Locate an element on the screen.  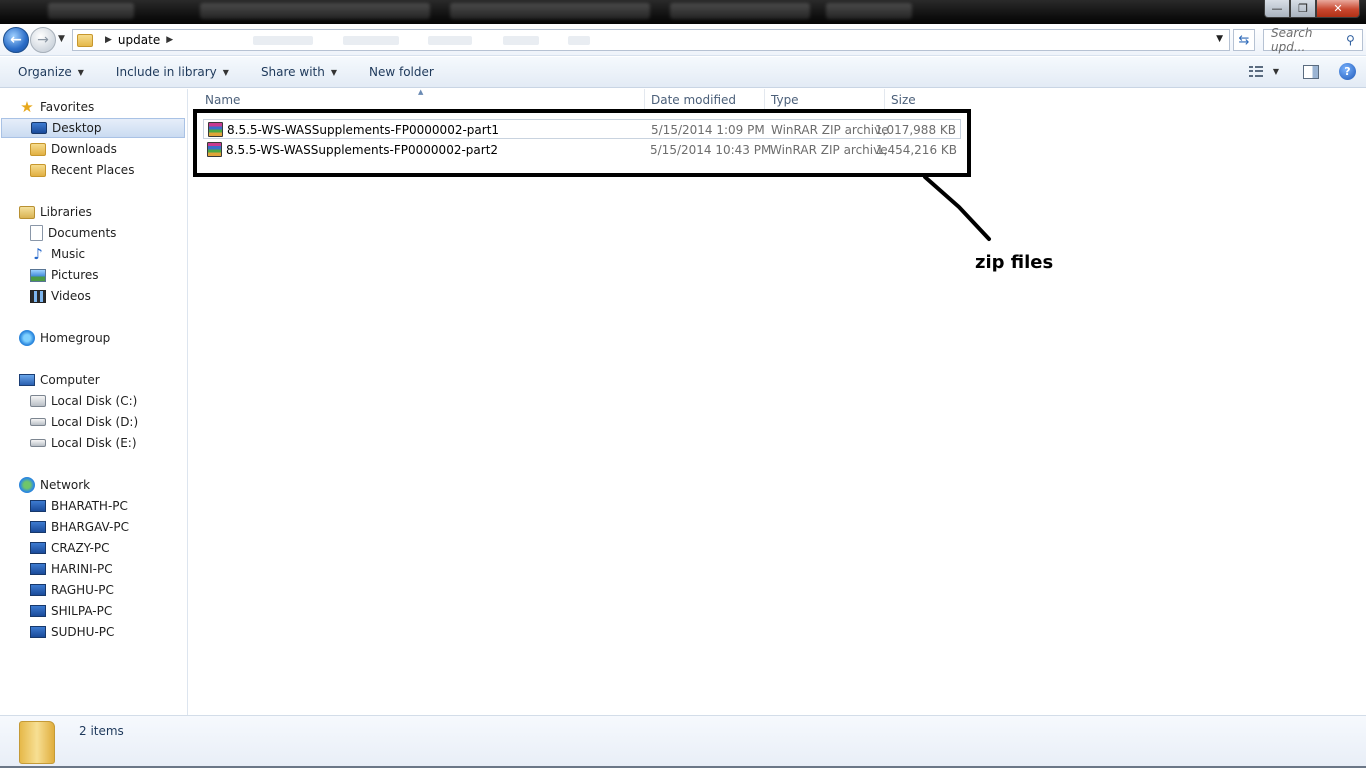
nav-label: Computer is located at coordinates (70, 380).